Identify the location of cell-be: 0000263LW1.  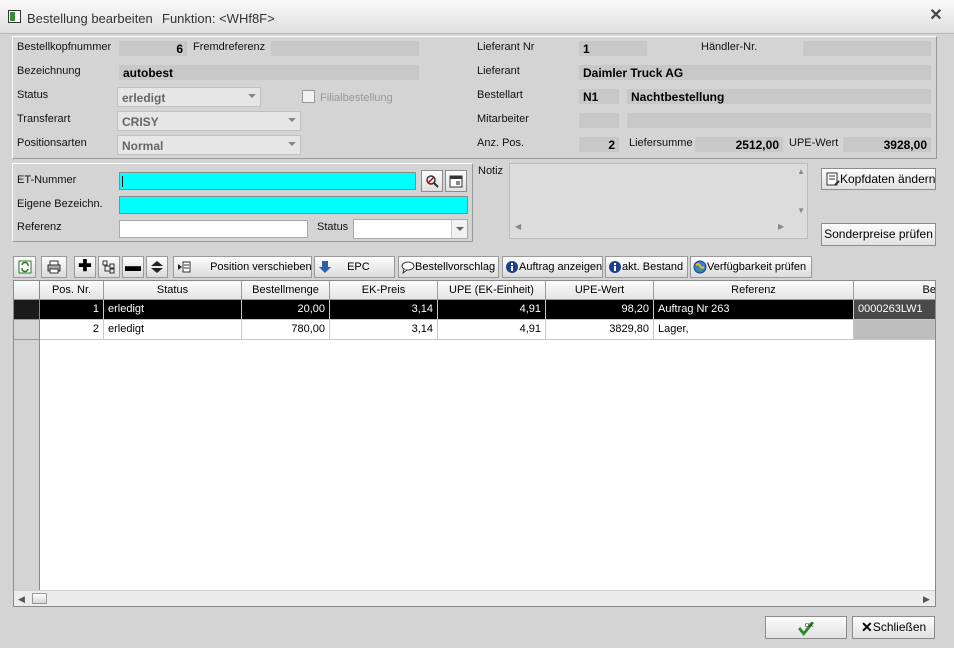
(894, 310).